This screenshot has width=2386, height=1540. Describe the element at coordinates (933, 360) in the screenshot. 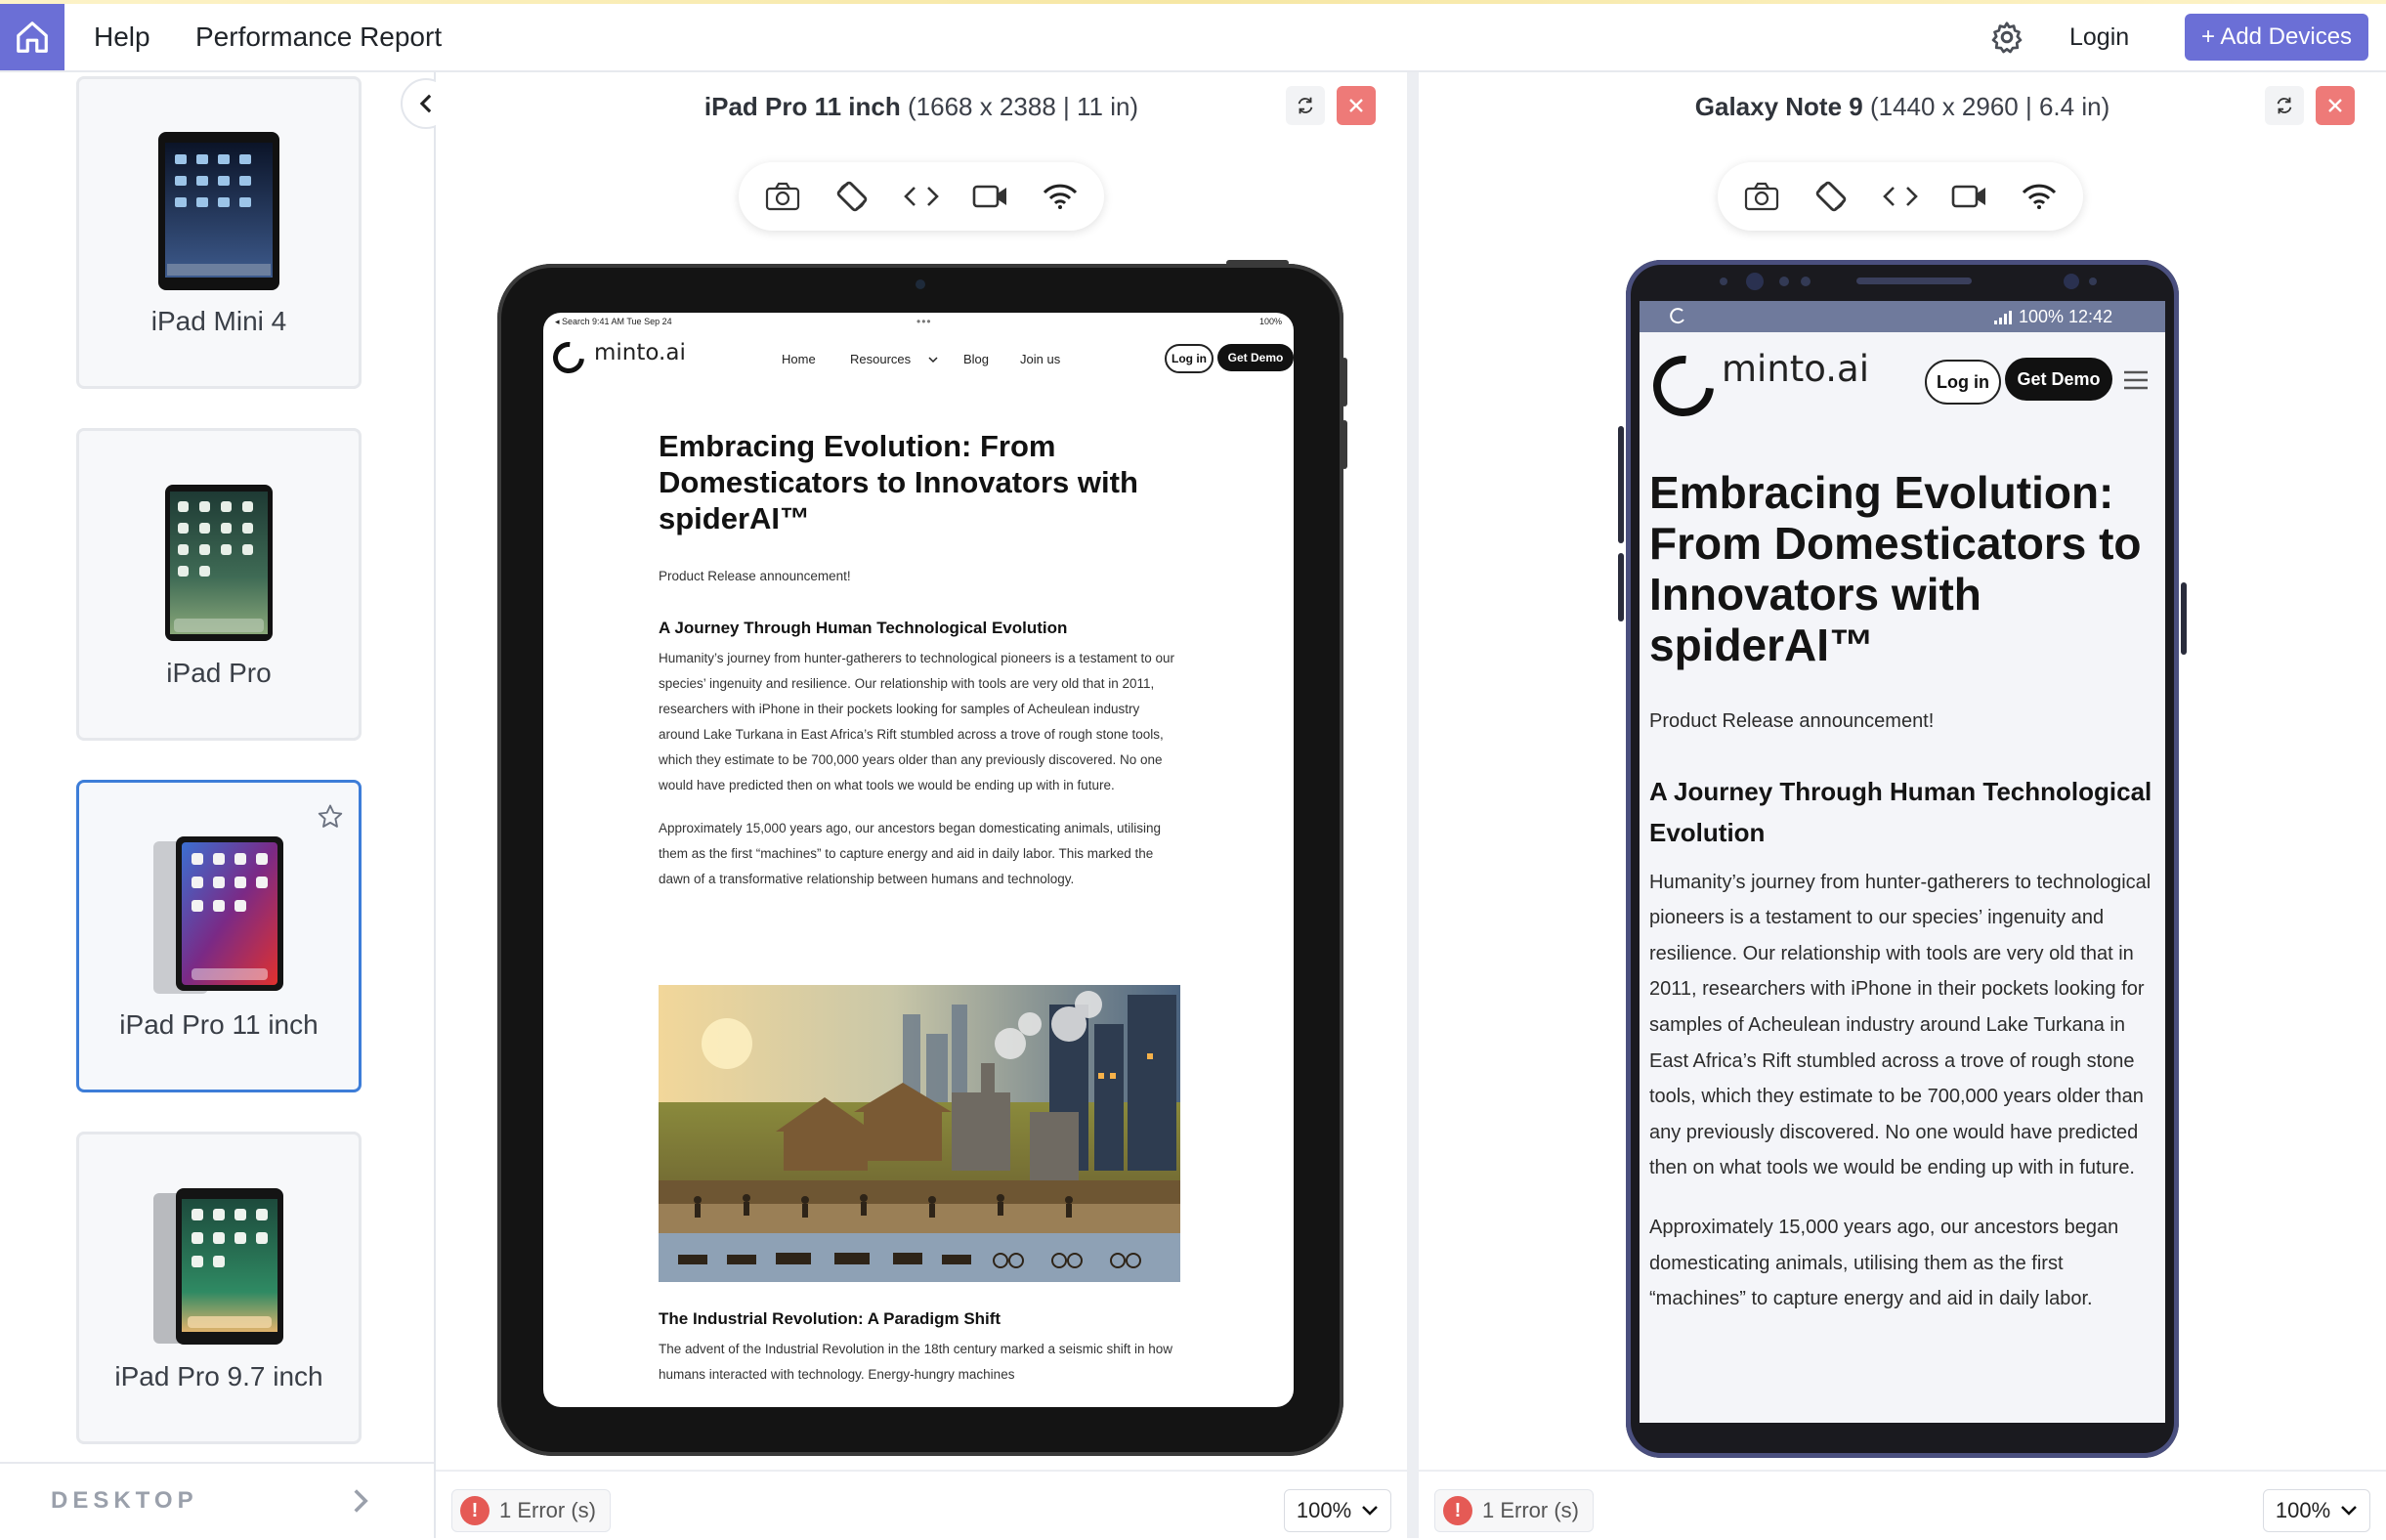

I see `chevron-down-icon` at that location.